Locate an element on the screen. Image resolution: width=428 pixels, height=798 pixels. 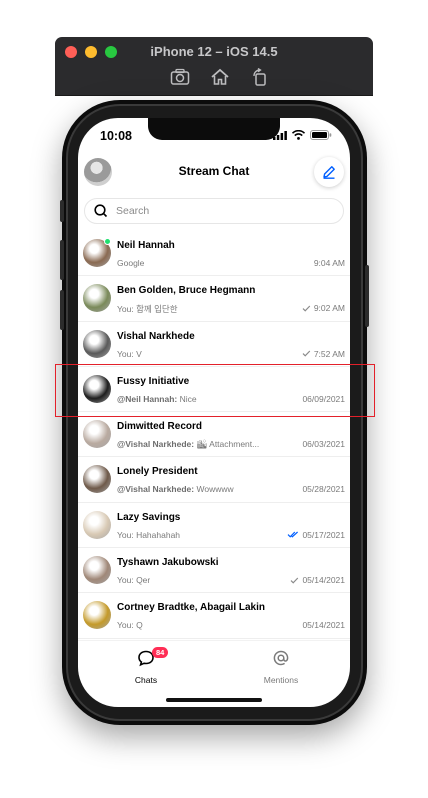
simulator-titlebar: iPhone 12 – iOS 14.5 is located at coordinates (214, 66).